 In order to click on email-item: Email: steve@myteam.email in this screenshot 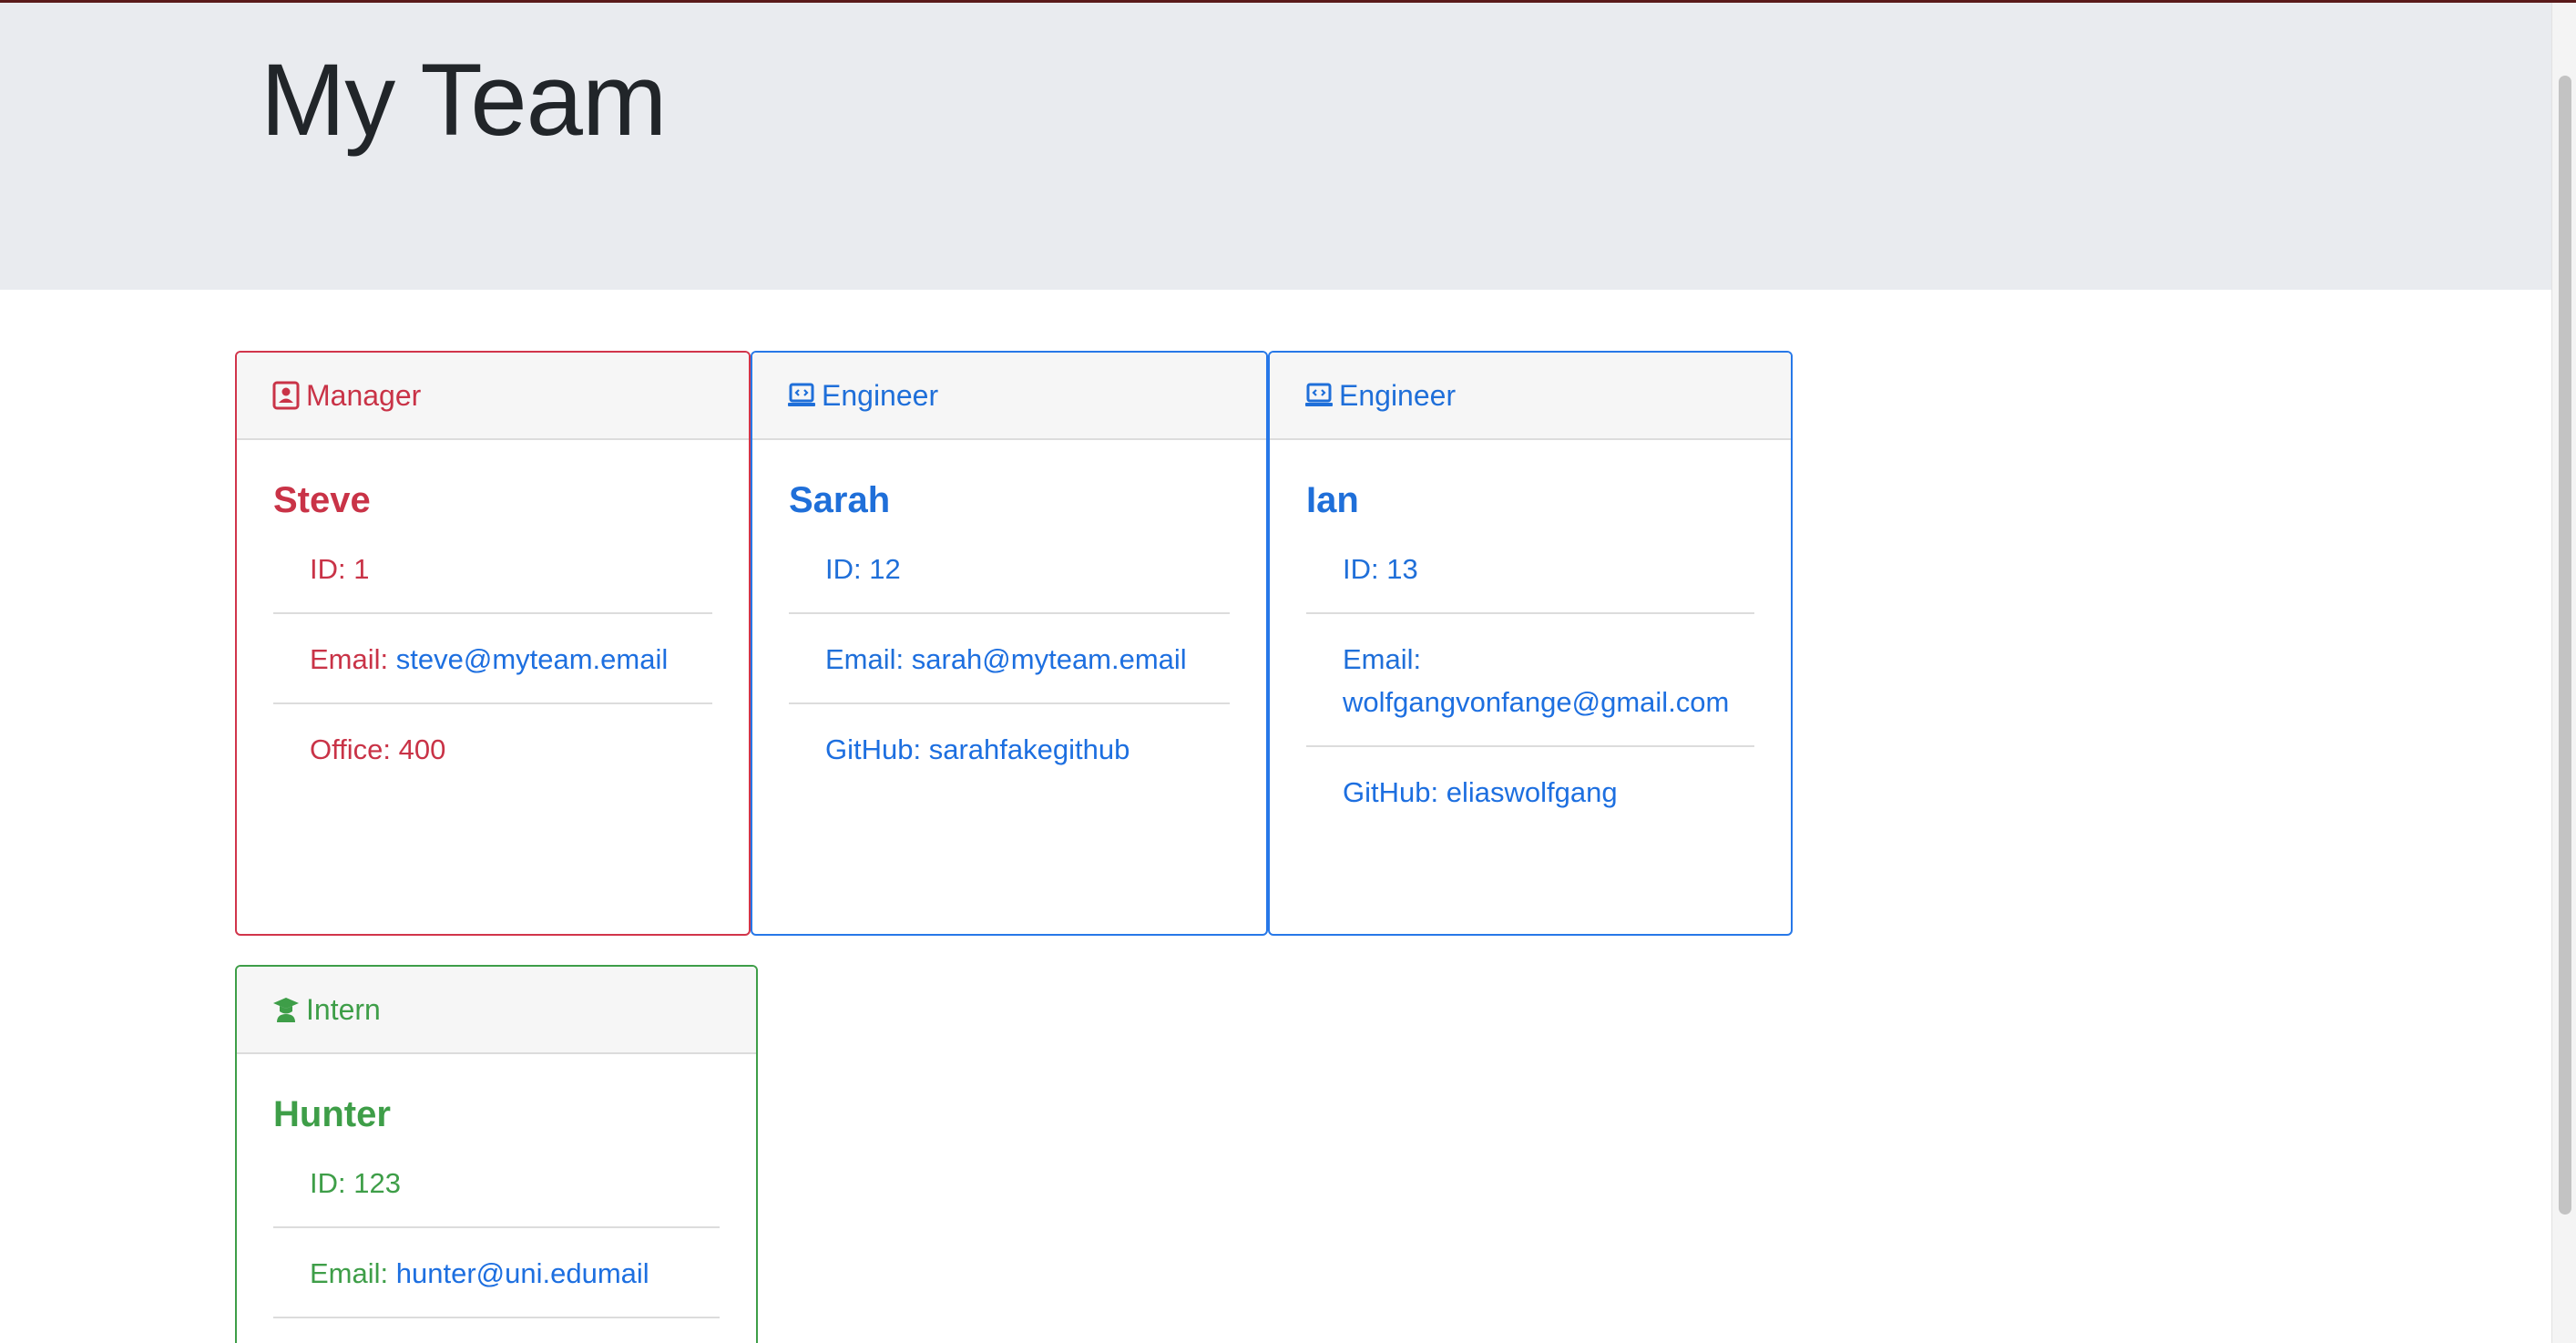, I will do `click(493, 659)`.